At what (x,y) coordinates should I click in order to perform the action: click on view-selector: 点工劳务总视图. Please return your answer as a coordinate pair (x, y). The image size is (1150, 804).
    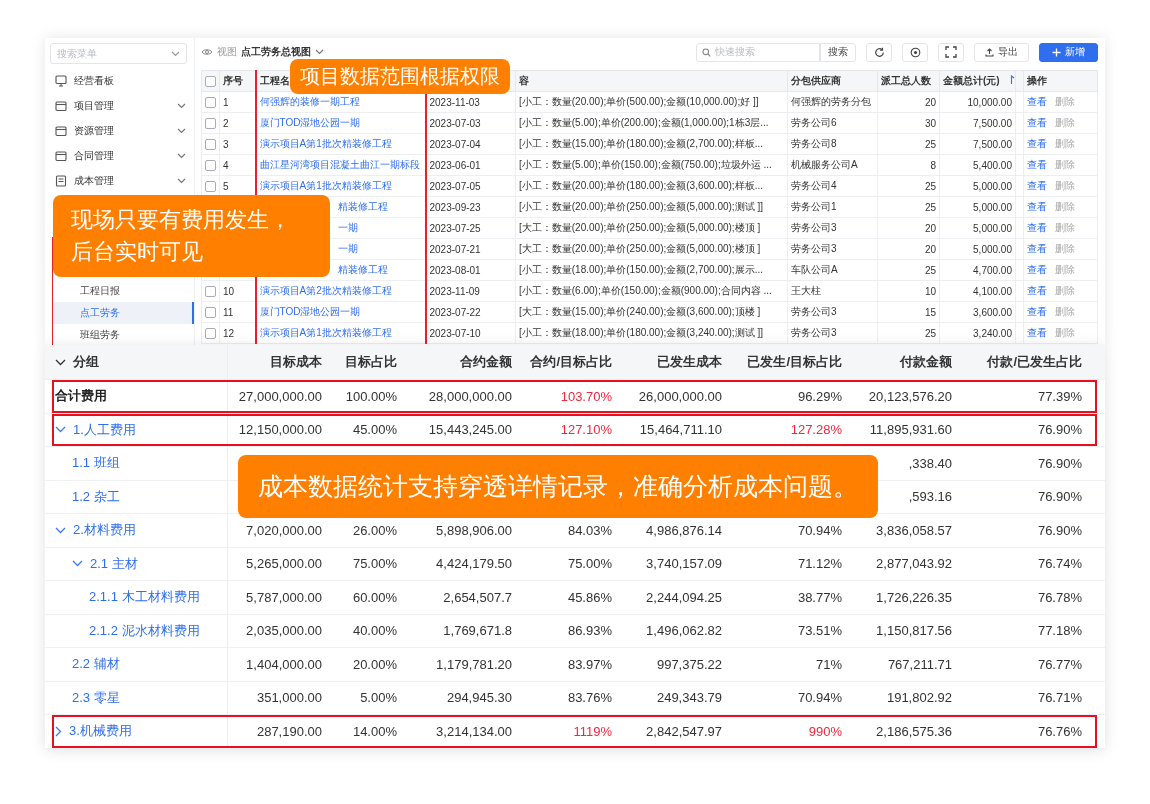
    Looking at the image, I should click on (276, 52).